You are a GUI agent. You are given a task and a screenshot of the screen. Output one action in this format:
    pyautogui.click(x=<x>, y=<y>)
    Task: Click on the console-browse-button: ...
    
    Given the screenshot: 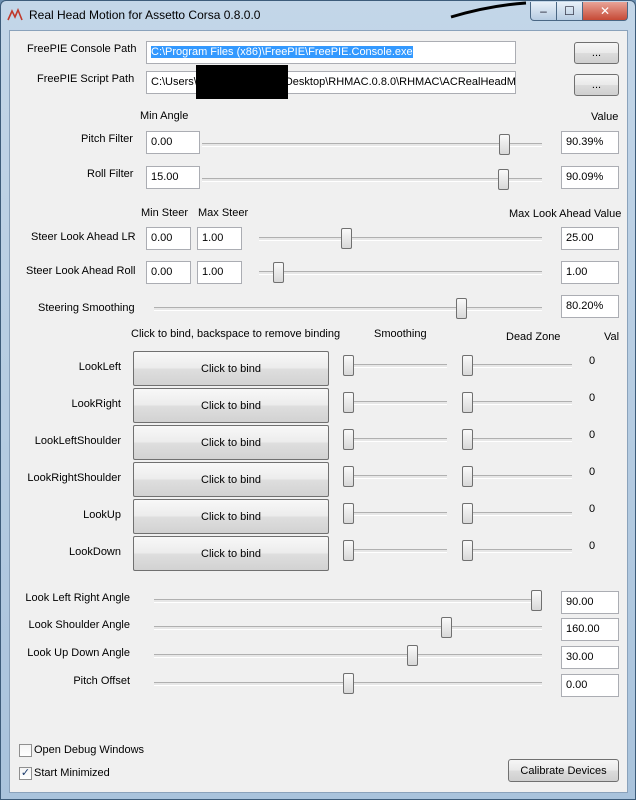 What is the action you would take?
    pyautogui.click(x=596, y=53)
    